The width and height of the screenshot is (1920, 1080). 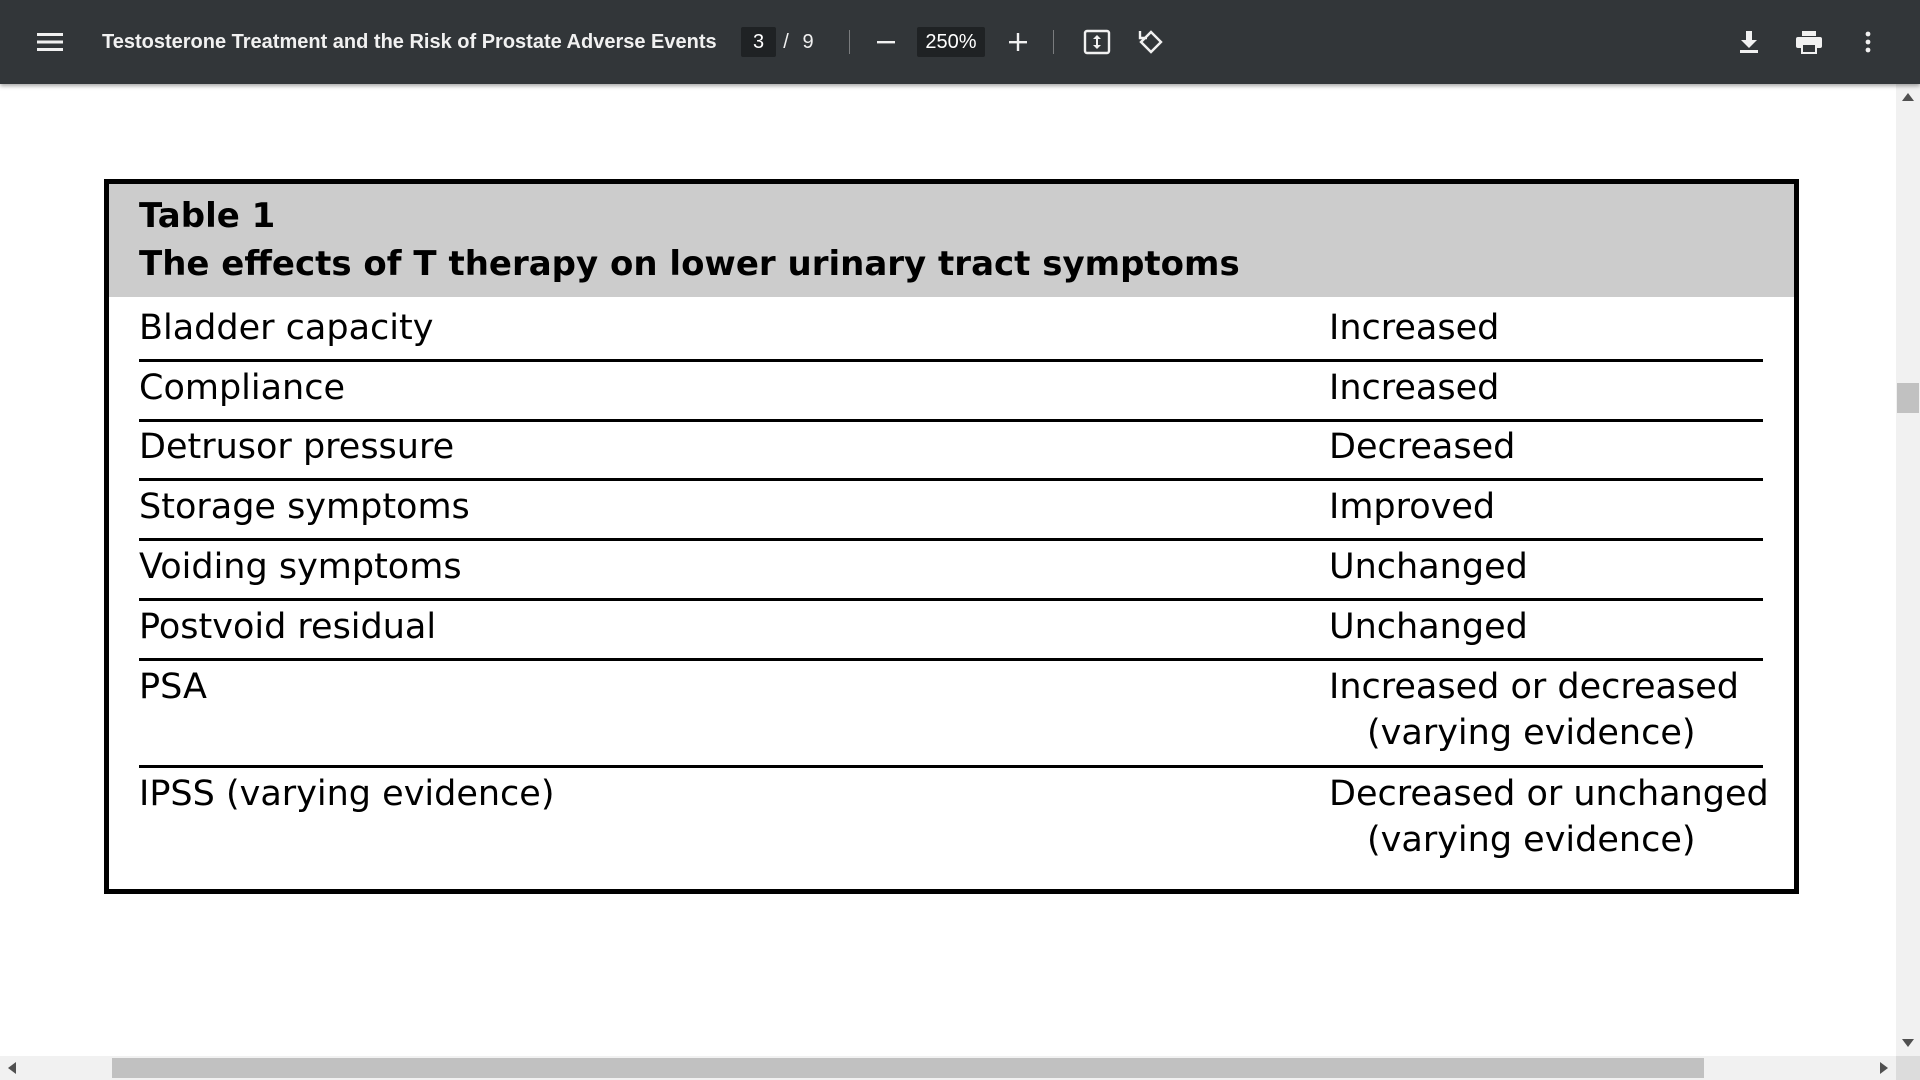 I want to click on row-parameter: Compliance, so click(x=242, y=388).